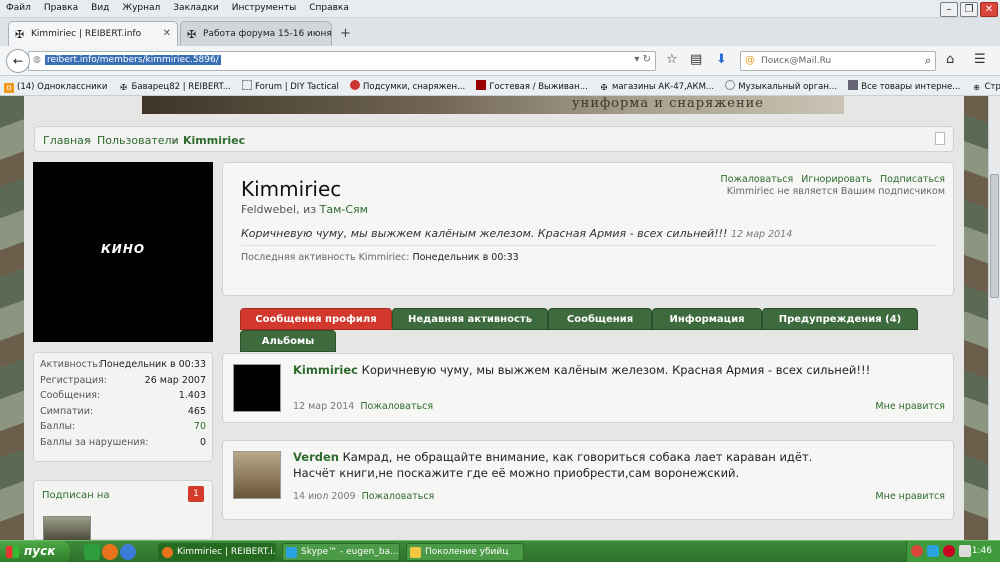 The height and width of the screenshot is (562, 1000). What do you see at coordinates (989, 9) in the screenshot?
I see `close-window-button: ✕` at bounding box center [989, 9].